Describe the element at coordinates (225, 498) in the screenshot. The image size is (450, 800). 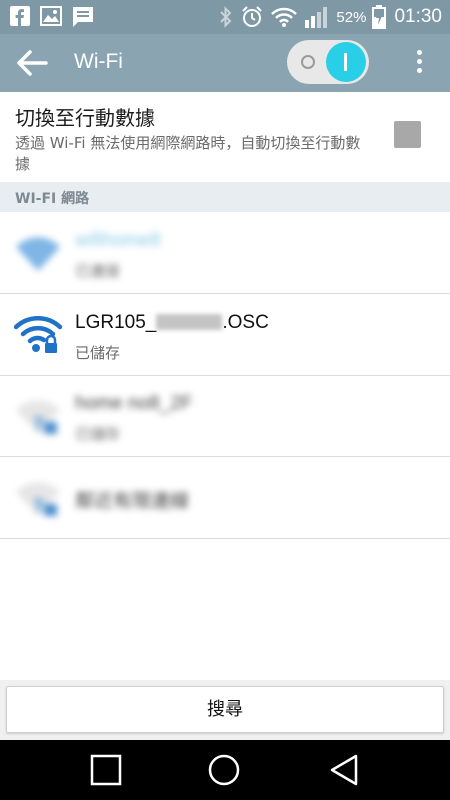
I see `network-item: 鄰近有限連線` at that location.